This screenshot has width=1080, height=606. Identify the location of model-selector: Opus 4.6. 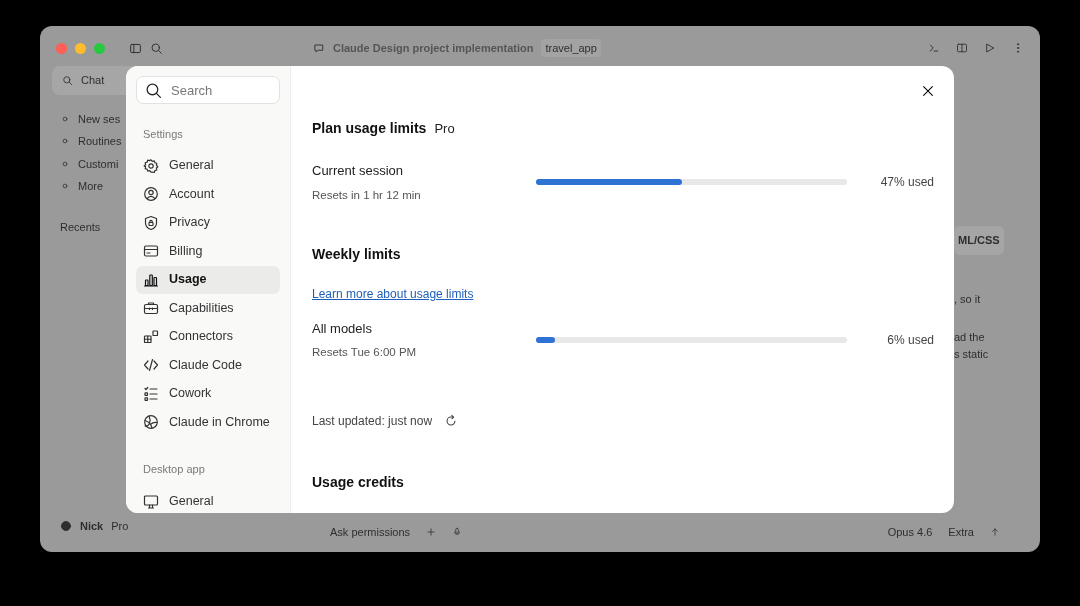
(910, 531).